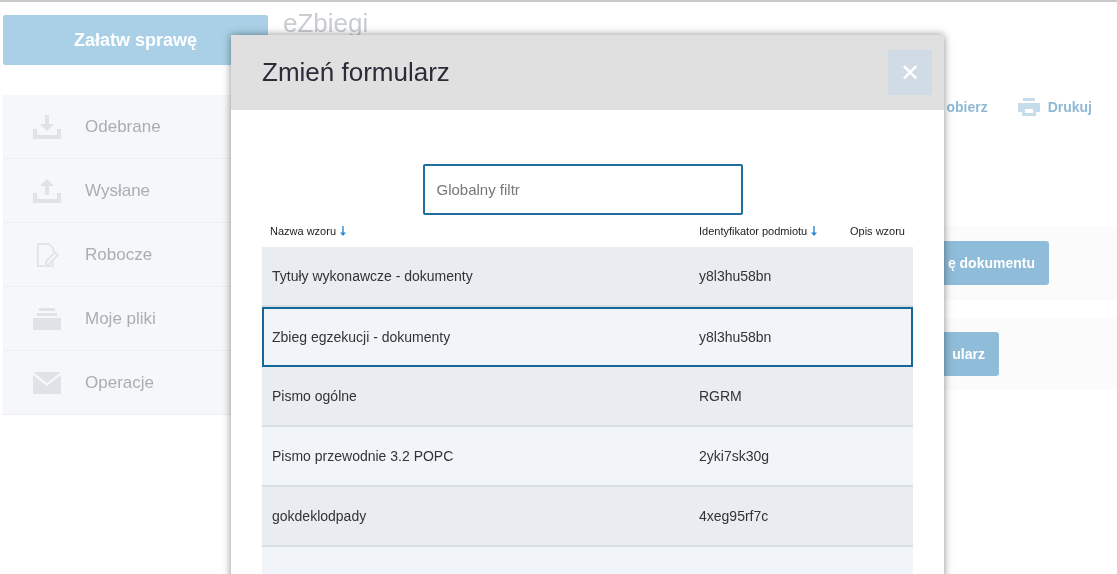  Describe the element at coordinates (361, 337) in the screenshot. I see `table-cell-text: Zbieg egzekucji - dokumenty` at that location.